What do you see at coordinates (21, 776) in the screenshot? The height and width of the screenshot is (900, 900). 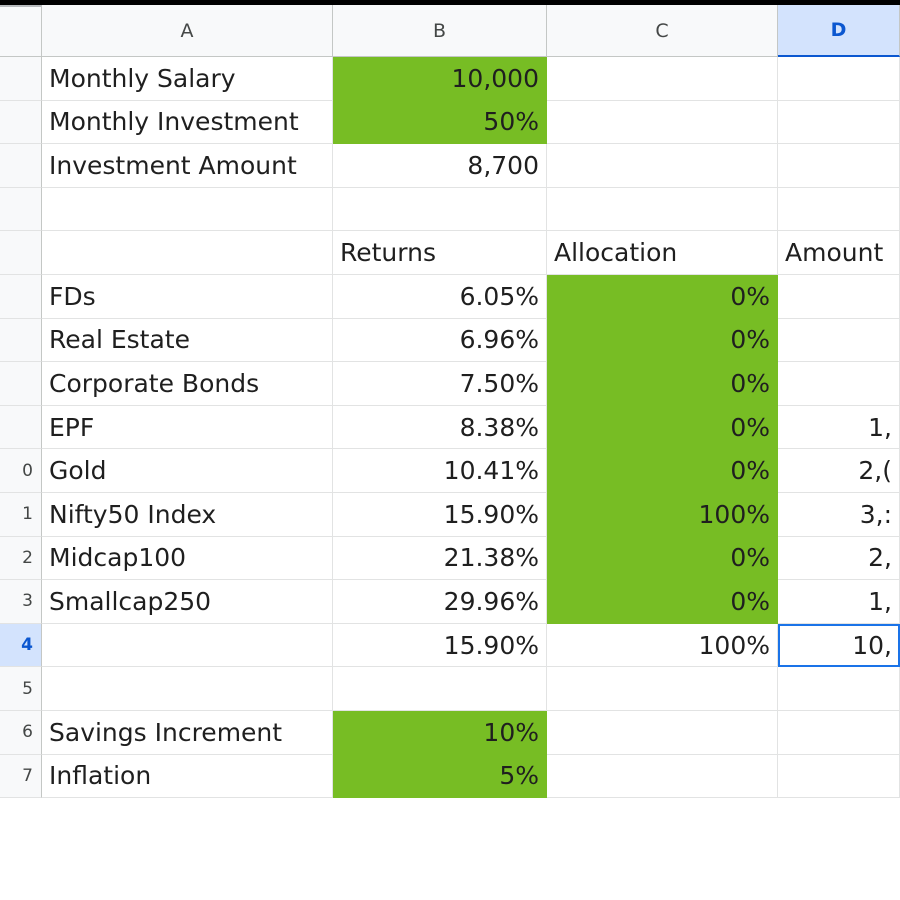 I see `row-header: 7` at bounding box center [21, 776].